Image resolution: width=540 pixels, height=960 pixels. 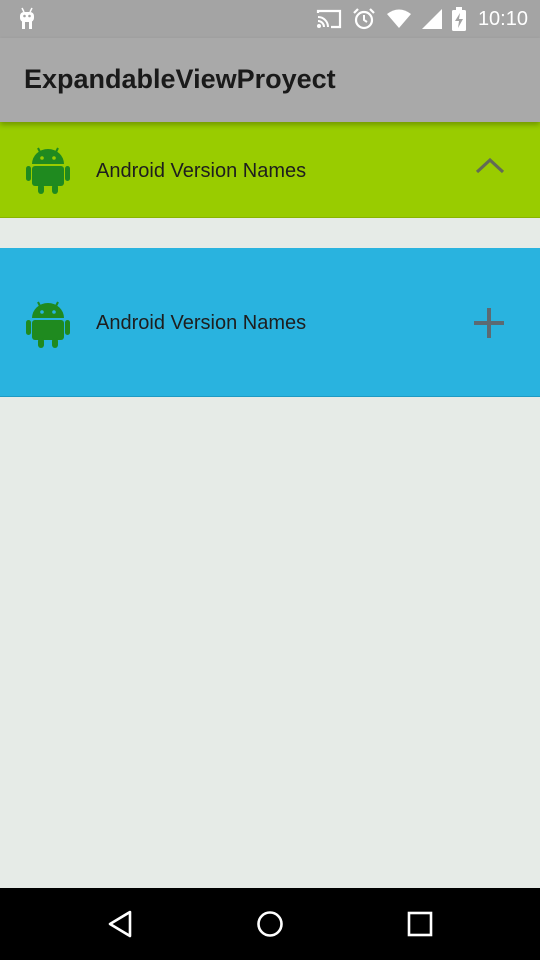 What do you see at coordinates (399, 19) in the screenshot?
I see `wifi-icon` at bounding box center [399, 19].